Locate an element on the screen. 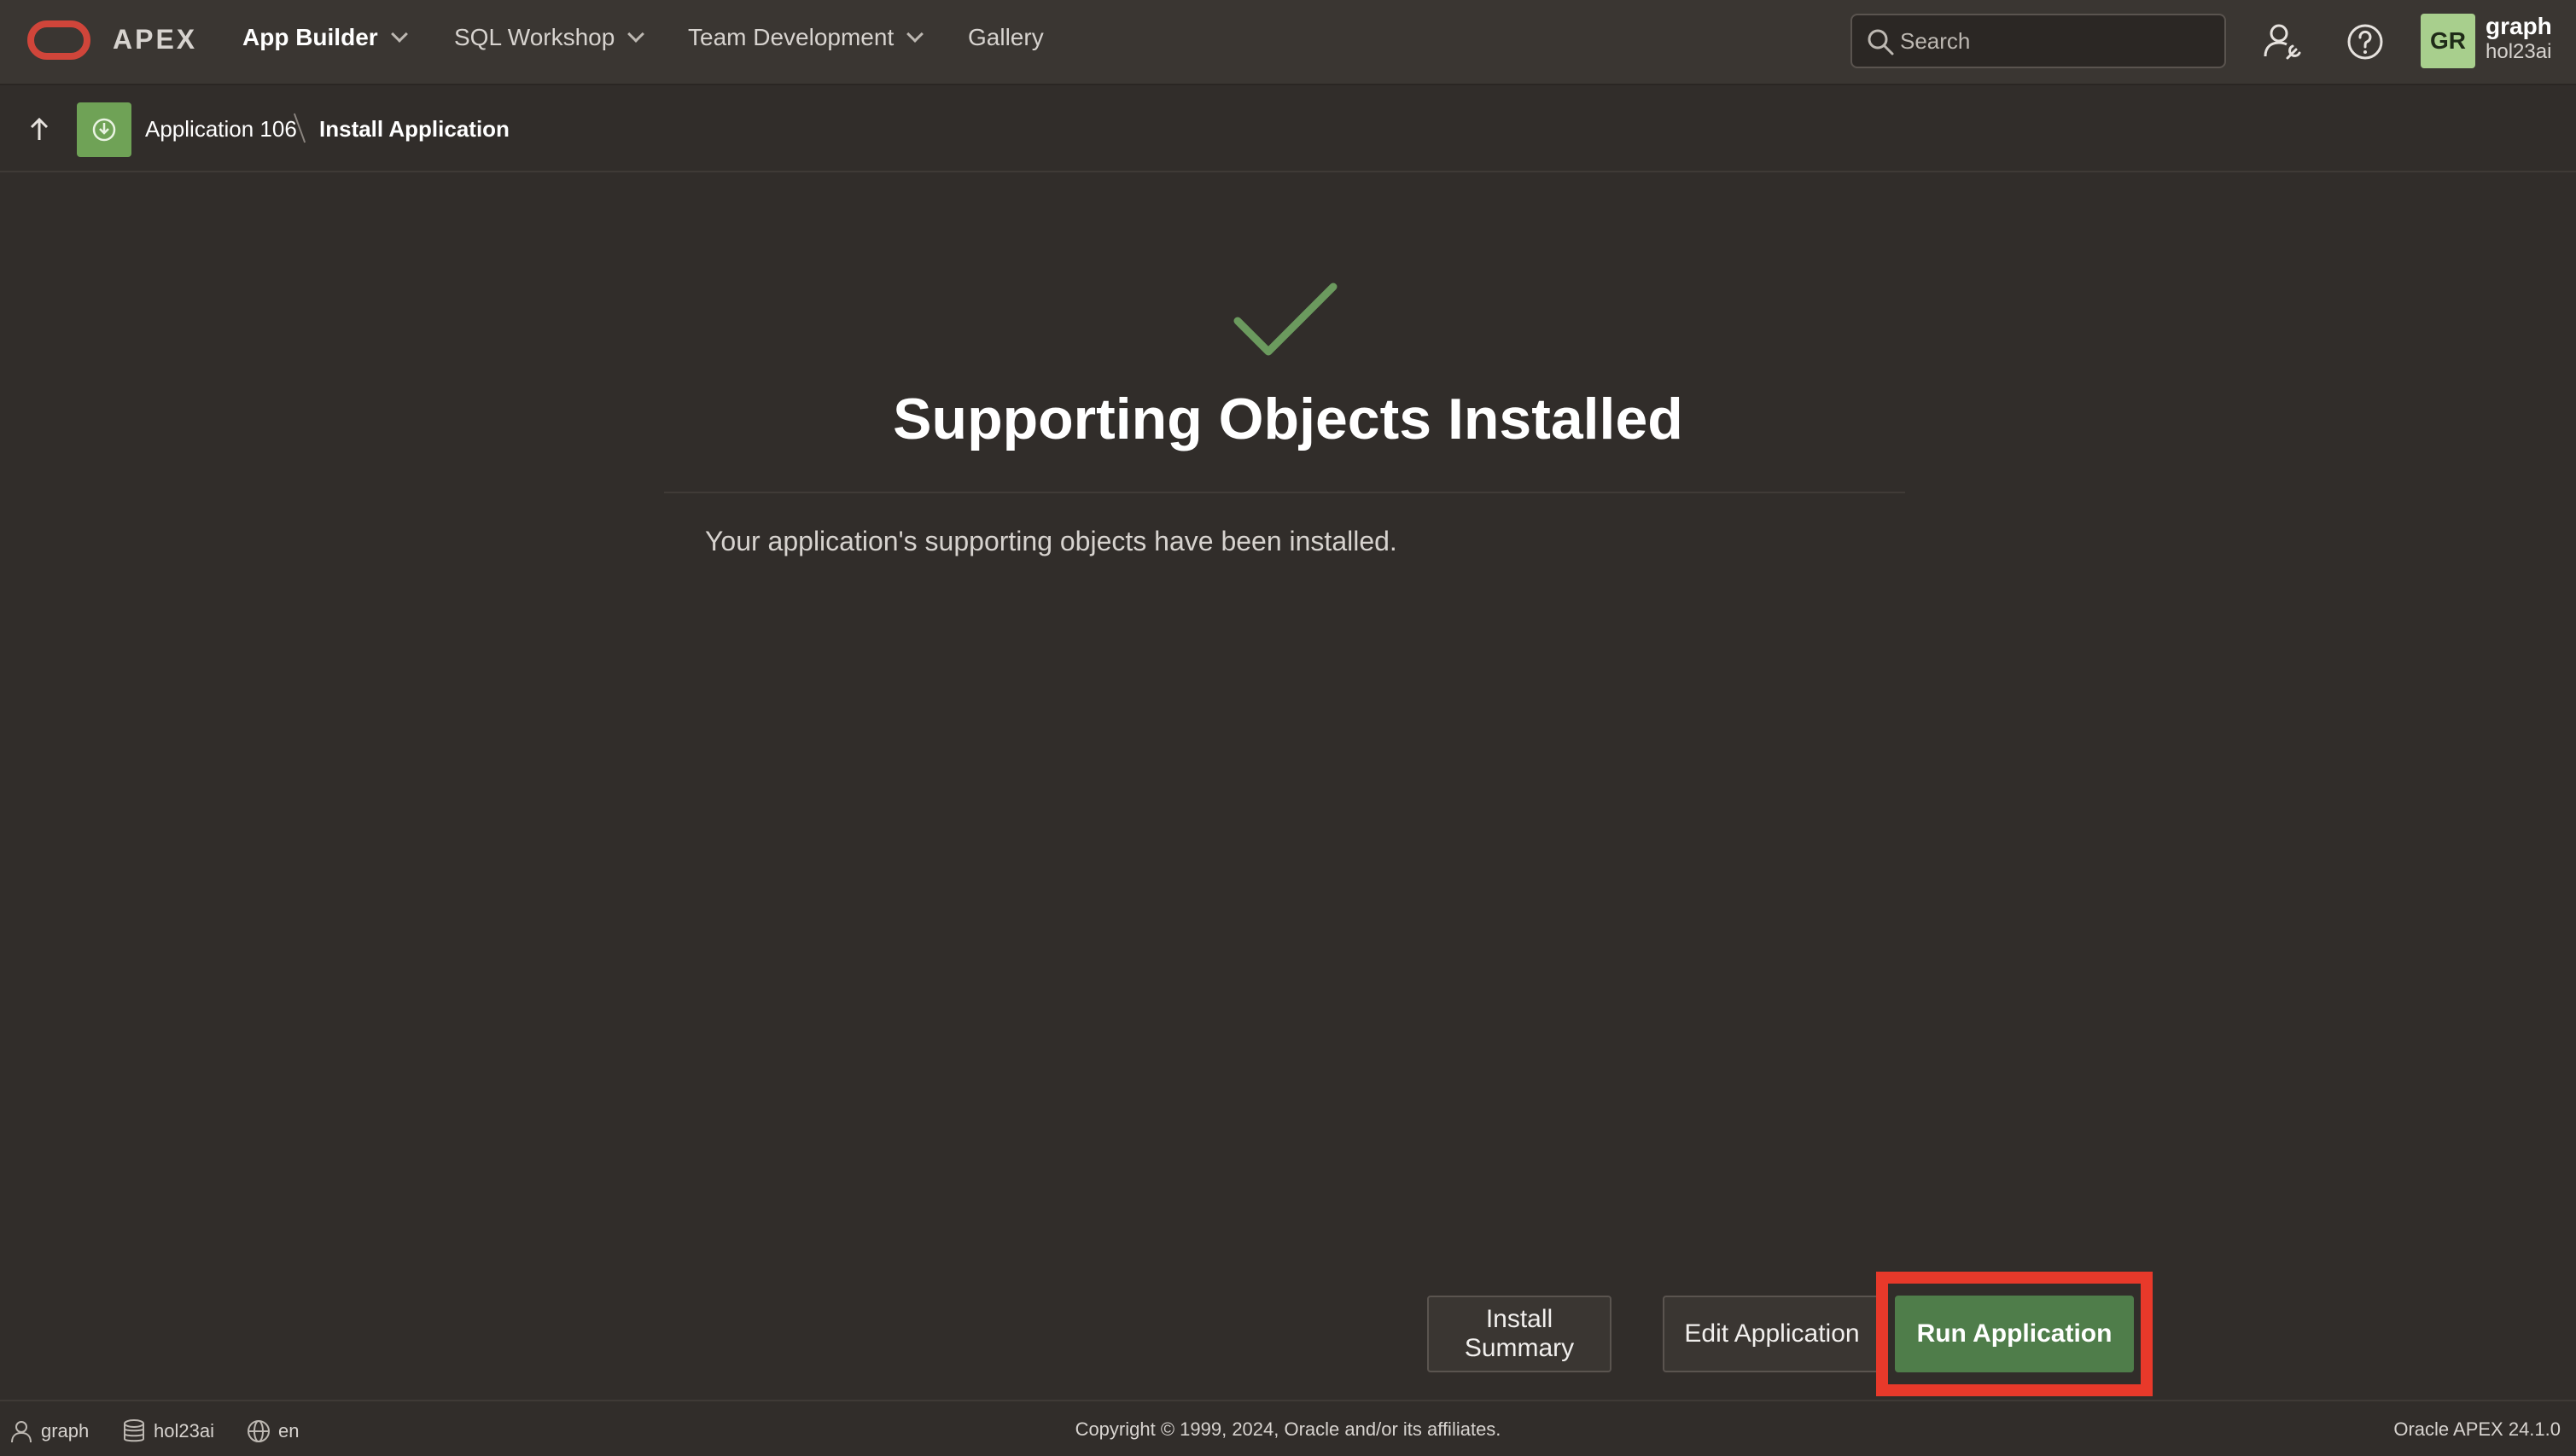 This screenshot has width=2576, height=1456. application-icon is located at coordinates (104, 129).